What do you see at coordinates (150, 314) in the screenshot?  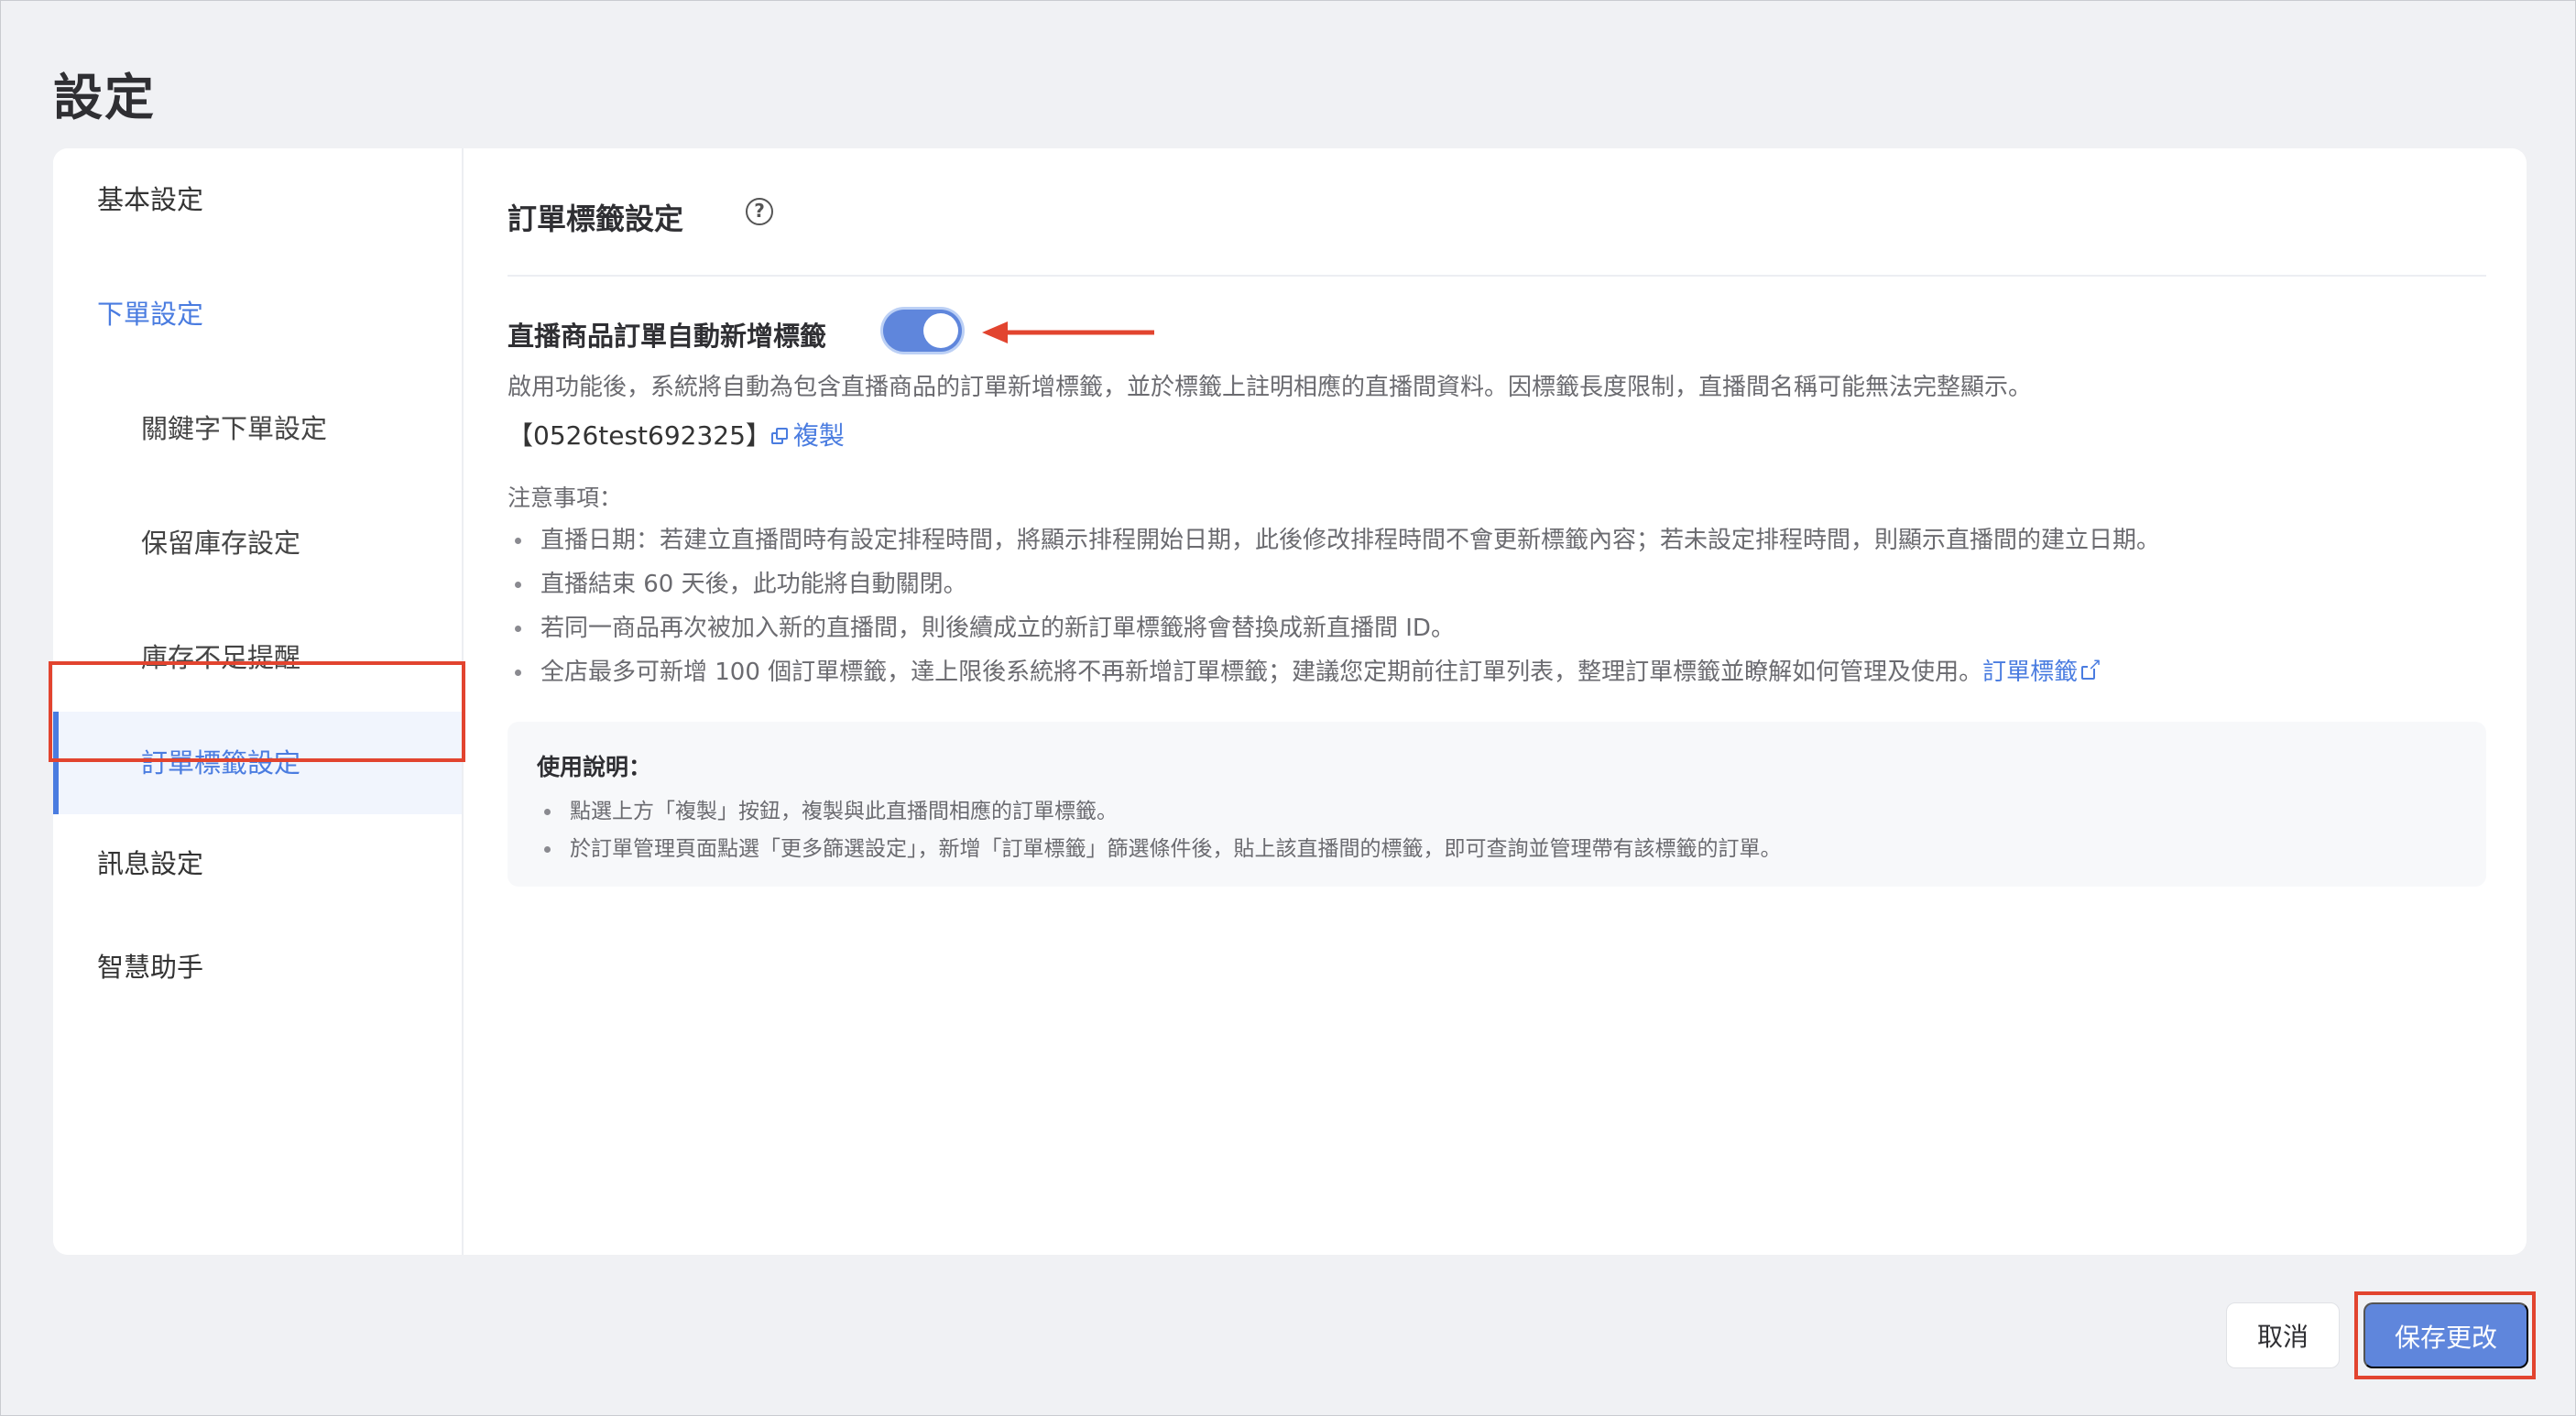 I see `sidebar-item-label: 下單設定` at bounding box center [150, 314].